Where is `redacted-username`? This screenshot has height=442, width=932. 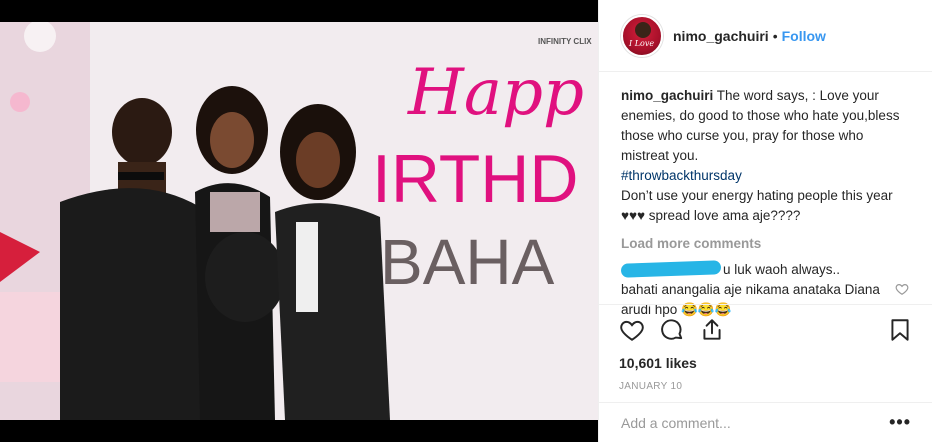
redacted-username is located at coordinates (671, 269).